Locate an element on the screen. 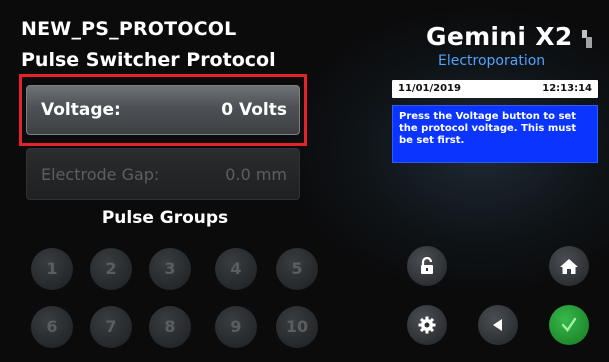 This screenshot has height=362, width=609. gear-icon is located at coordinates (427, 325).